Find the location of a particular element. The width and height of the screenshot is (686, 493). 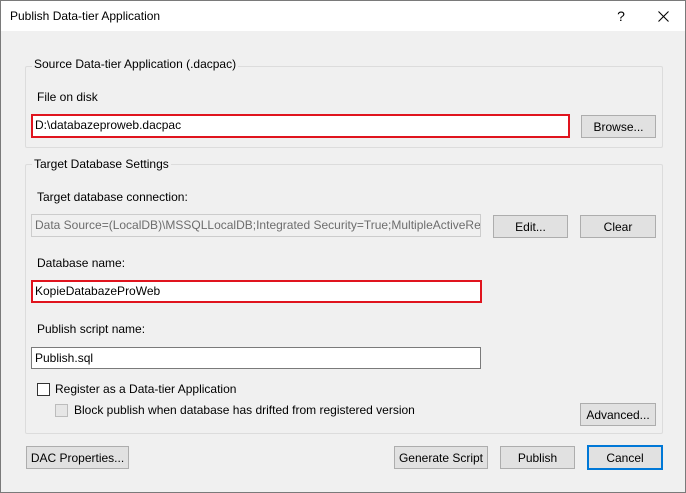

help-icon: ? is located at coordinates (621, 16).